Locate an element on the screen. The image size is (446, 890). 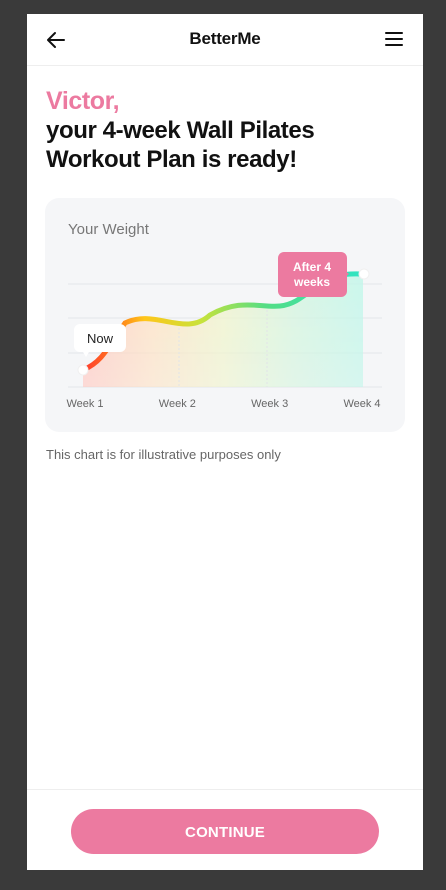
brand-logo: BetterMe is located at coordinates (225, 38).